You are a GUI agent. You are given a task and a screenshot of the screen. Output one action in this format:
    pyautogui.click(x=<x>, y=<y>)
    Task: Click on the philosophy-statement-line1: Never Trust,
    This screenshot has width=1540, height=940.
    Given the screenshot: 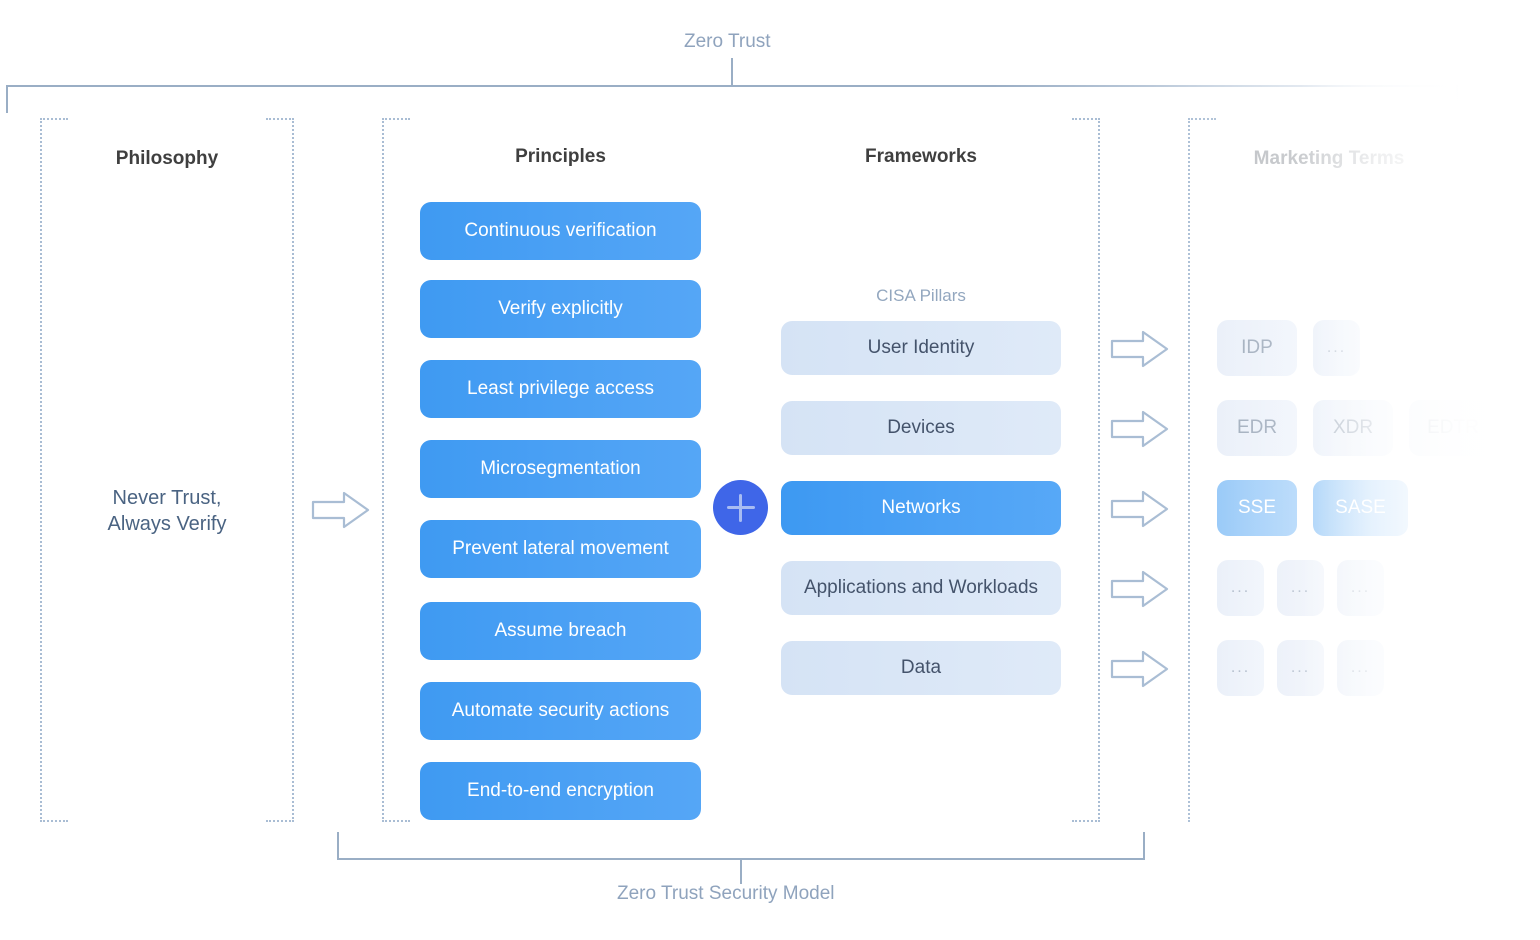 What is the action you would take?
    pyautogui.click(x=167, y=498)
    